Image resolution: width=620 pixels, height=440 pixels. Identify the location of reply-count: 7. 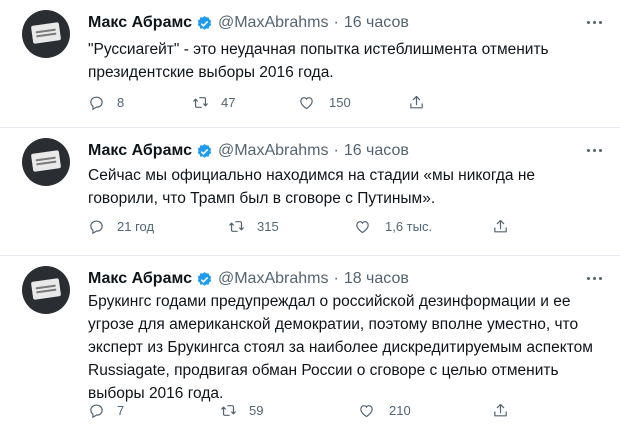
(121, 410).